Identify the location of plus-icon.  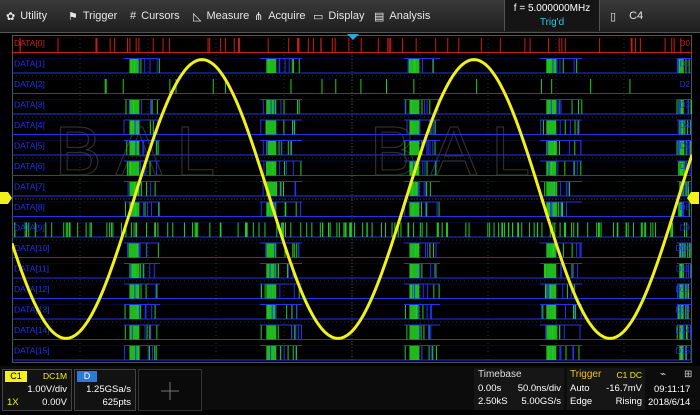
(170, 391).